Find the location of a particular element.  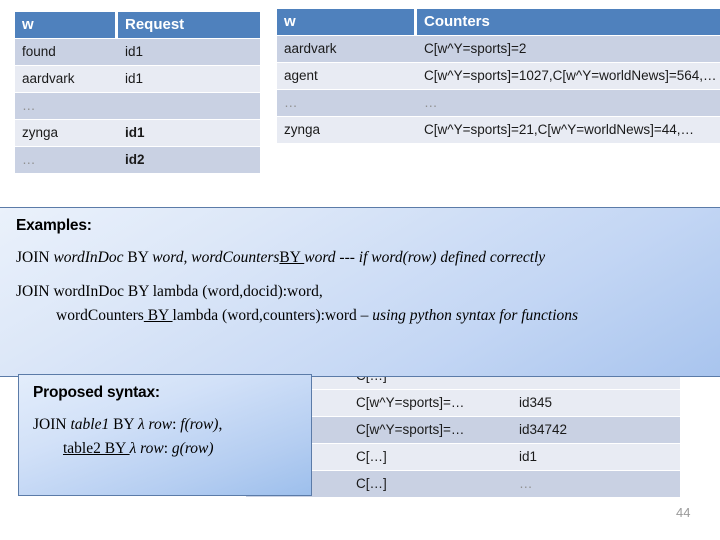

examples-line1-i4: if word(row) defined correctly is located at coordinates (452, 257).